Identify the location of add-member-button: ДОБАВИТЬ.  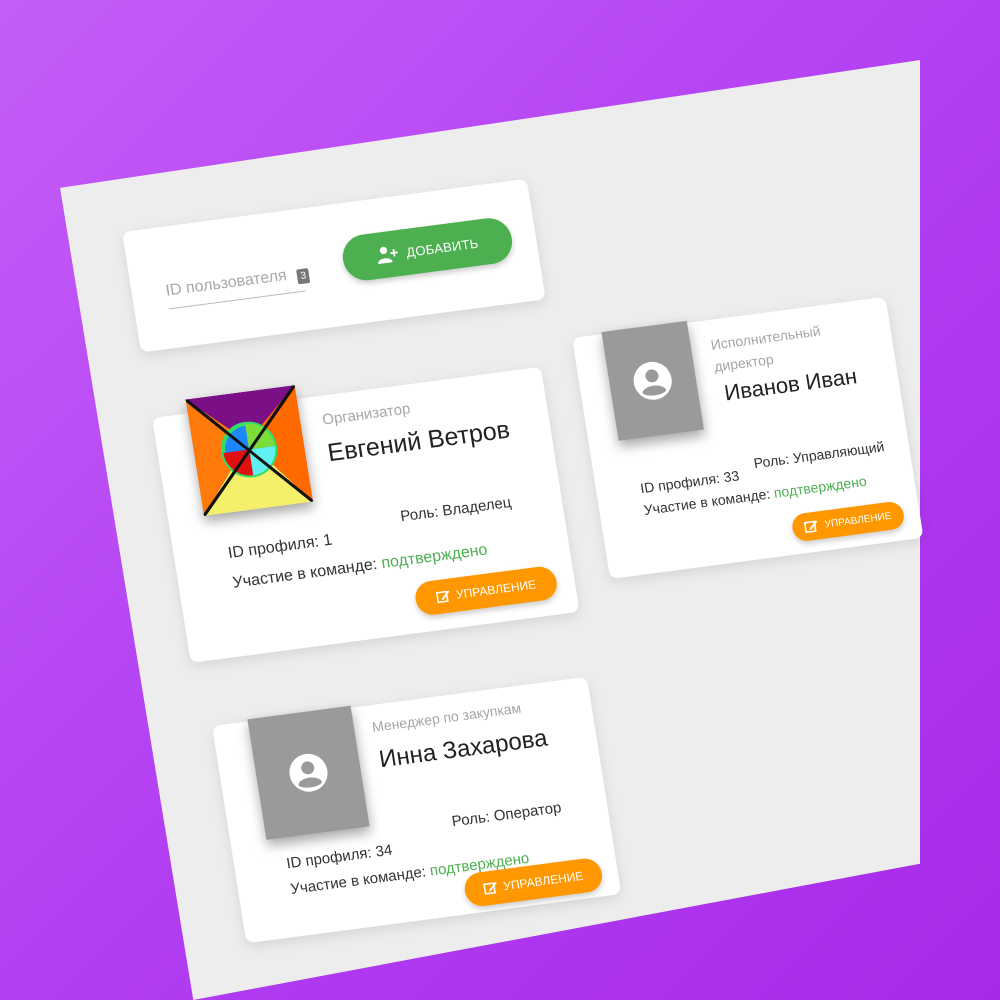
(427, 249).